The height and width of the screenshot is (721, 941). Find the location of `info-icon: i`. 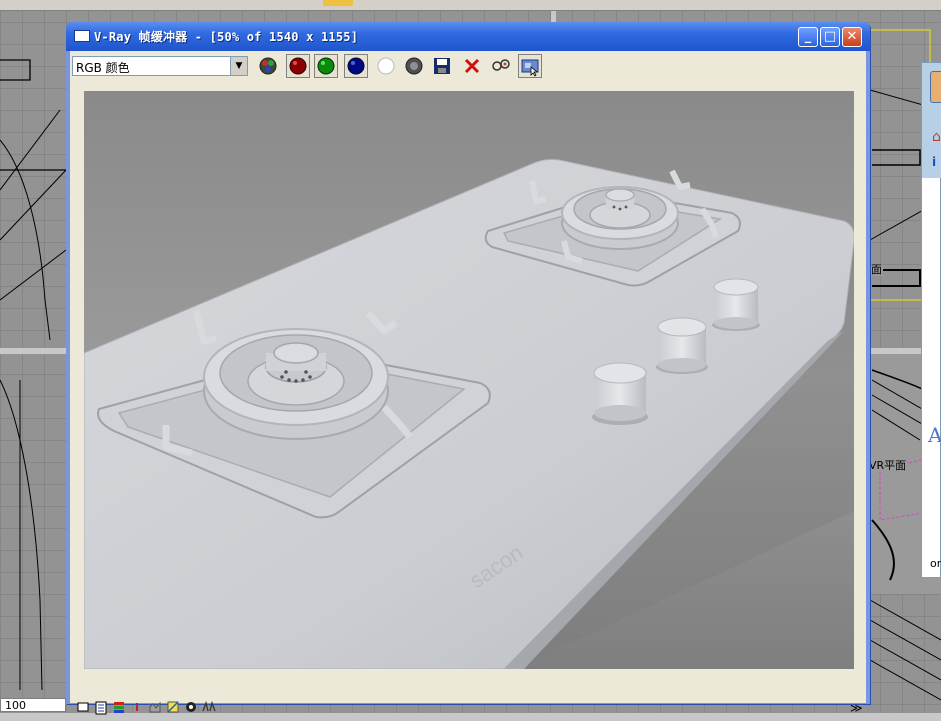

info-icon: i is located at coordinates (934, 162).